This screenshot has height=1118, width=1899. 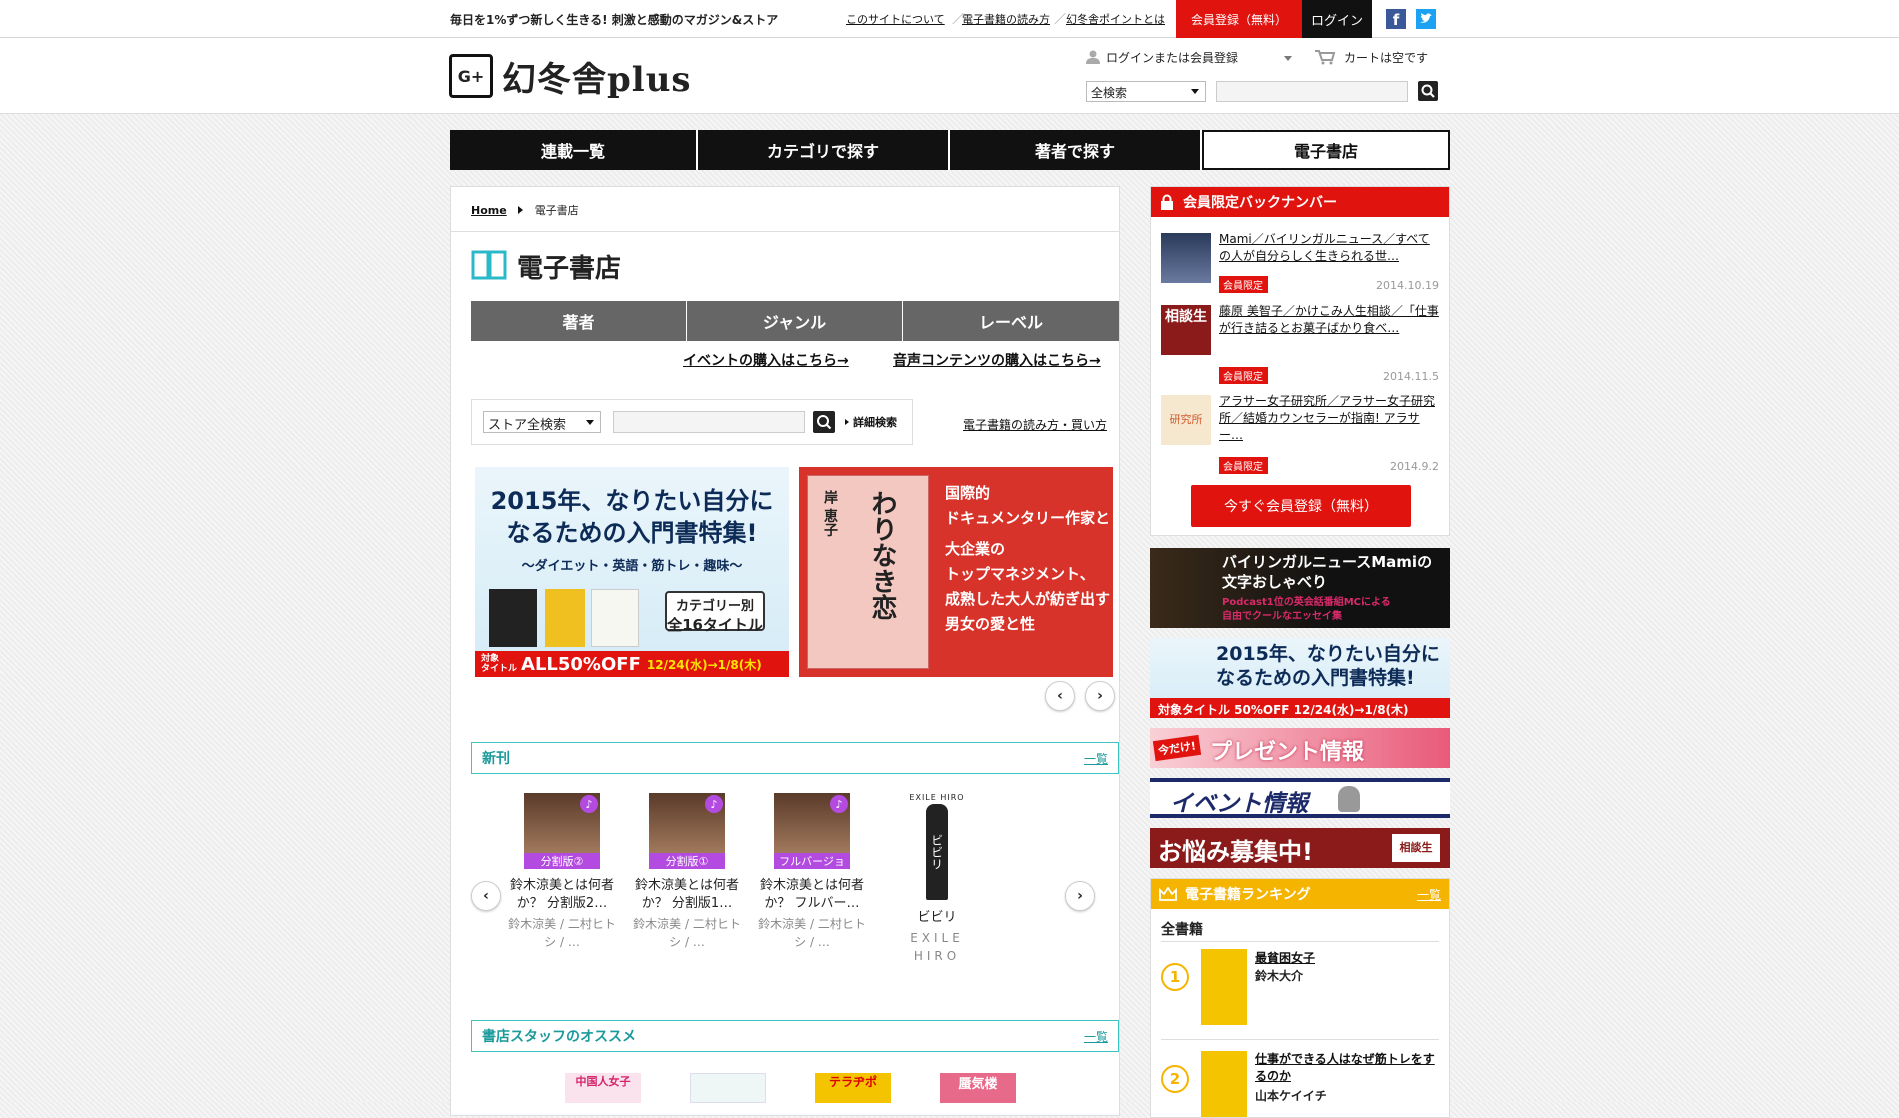 I want to click on howto-buy-link: 電子書籍の読み方・買い方, so click(x=1035, y=424).